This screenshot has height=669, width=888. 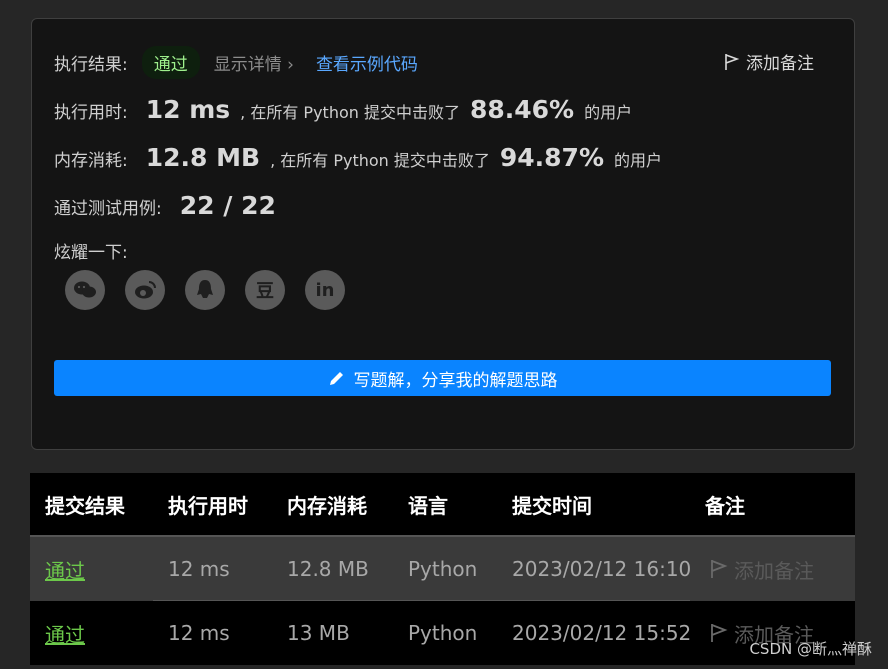 I want to click on wechat-icon, so click(x=85, y=290).